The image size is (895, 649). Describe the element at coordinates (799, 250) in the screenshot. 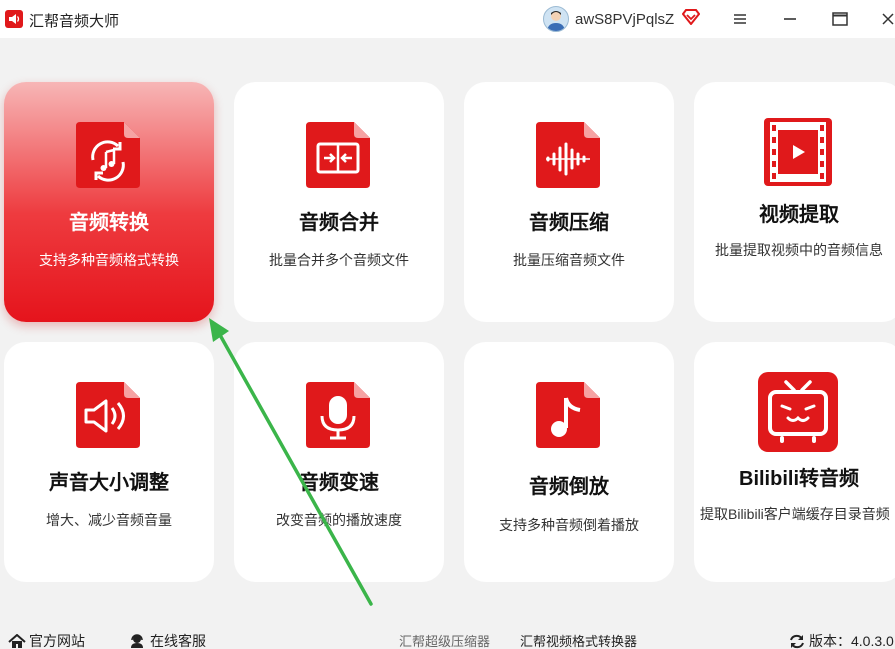

I see `card-desc: 批量提取视频中的音频信息` at that location.